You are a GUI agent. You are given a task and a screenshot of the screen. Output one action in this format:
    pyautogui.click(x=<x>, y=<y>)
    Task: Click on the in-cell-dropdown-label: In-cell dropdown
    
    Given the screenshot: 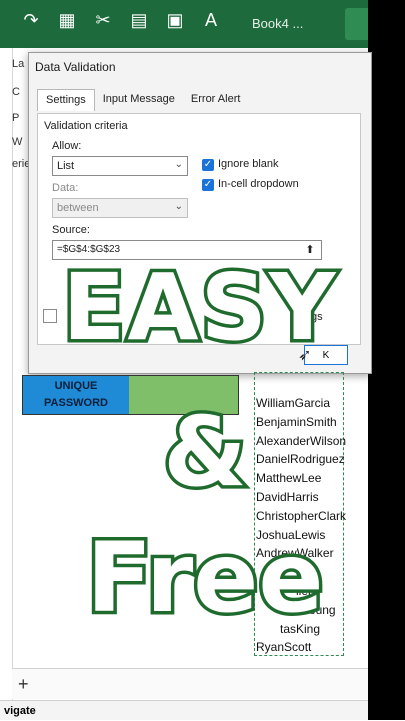 What is the action you would take?
    pyautogui.click(x=258, y=184)
    